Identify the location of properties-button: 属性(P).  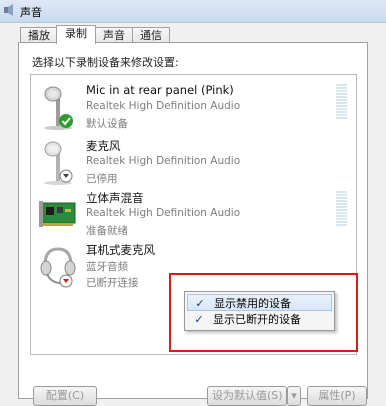
(337, 396).